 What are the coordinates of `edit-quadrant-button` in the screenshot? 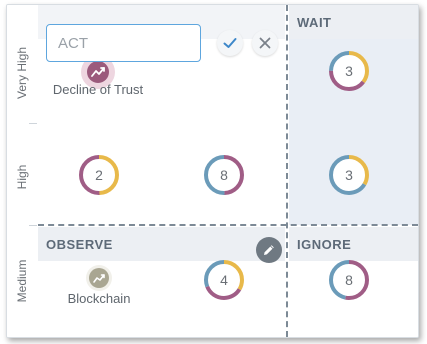 It's located at (269, 250).